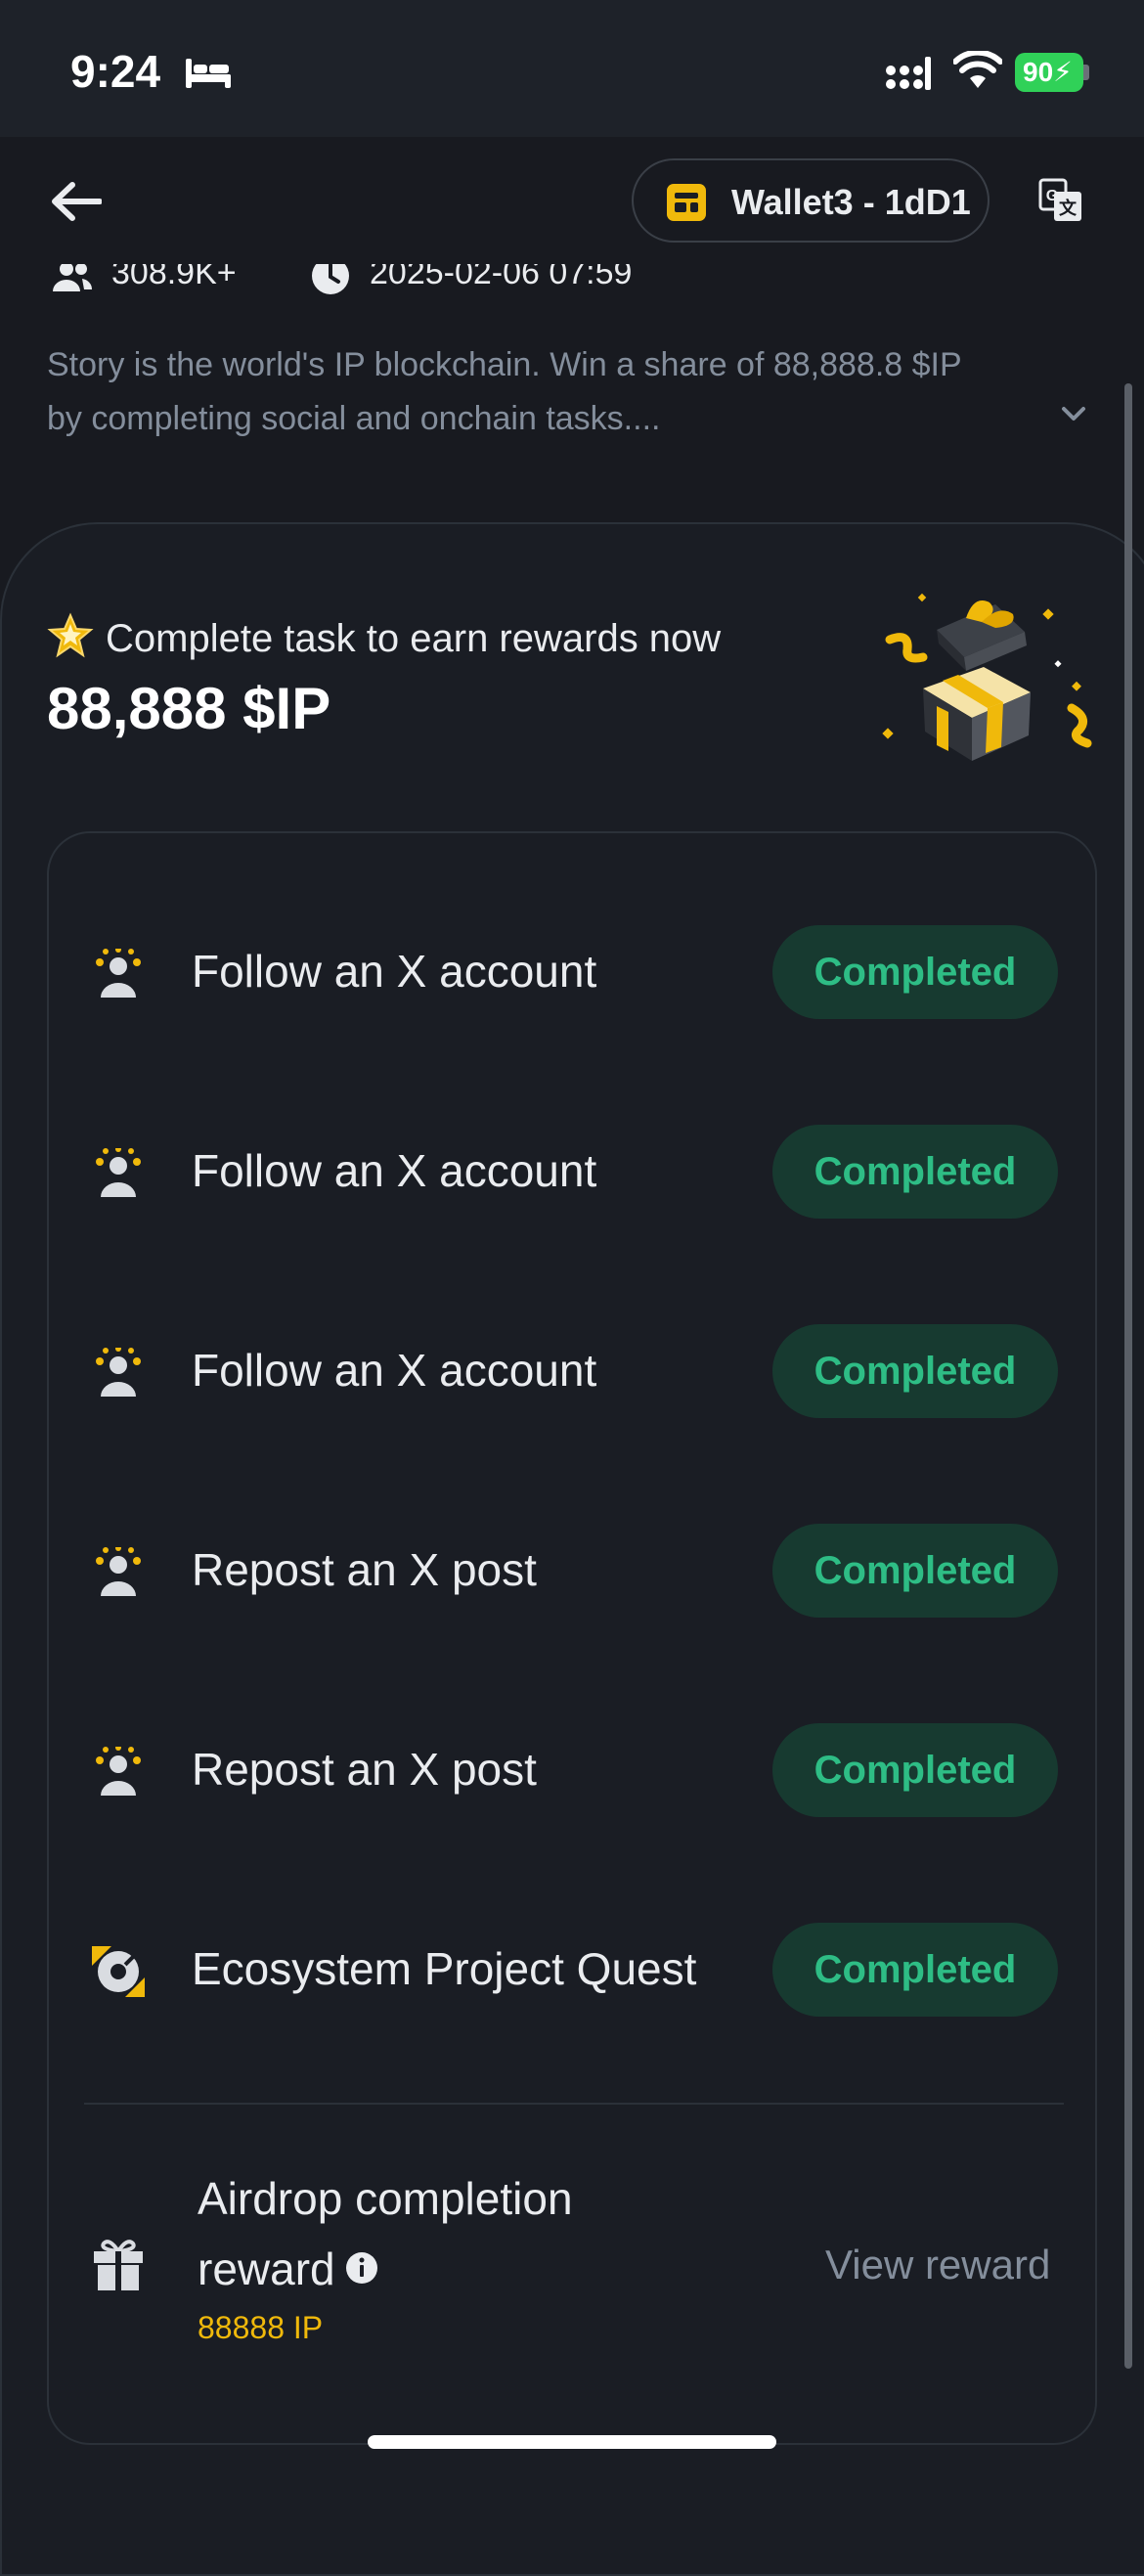  I want to click on battery-level: 90, so click(1038, 72).